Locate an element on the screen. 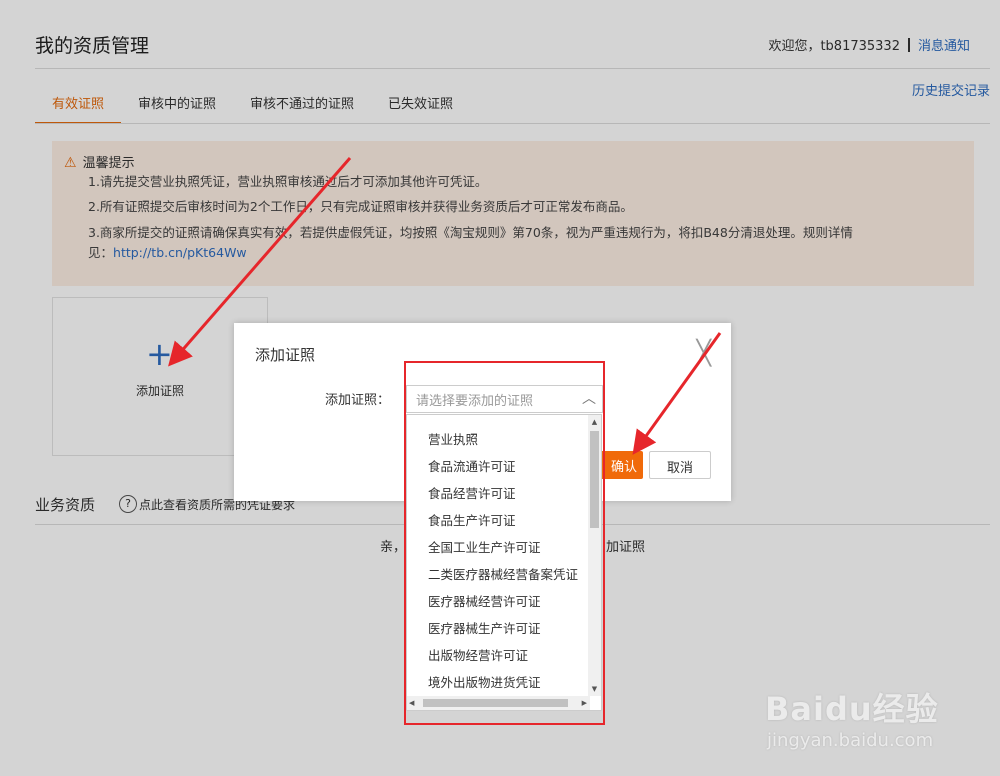 Image resolution: width=1000 pixels, height=776 pixels. watermark-brand: Baidu经验 is located at coordinates (852, 709).